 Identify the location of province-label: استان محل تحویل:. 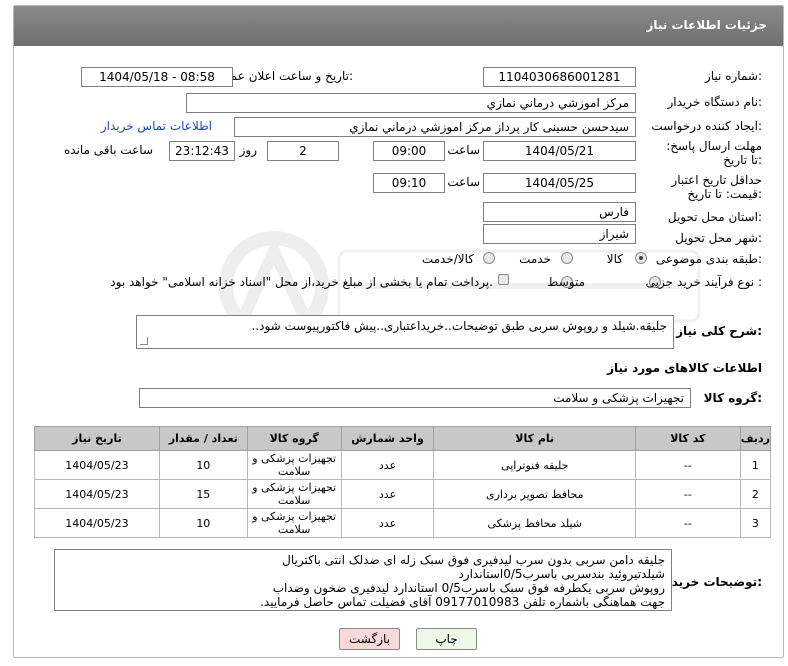
(714, 217).